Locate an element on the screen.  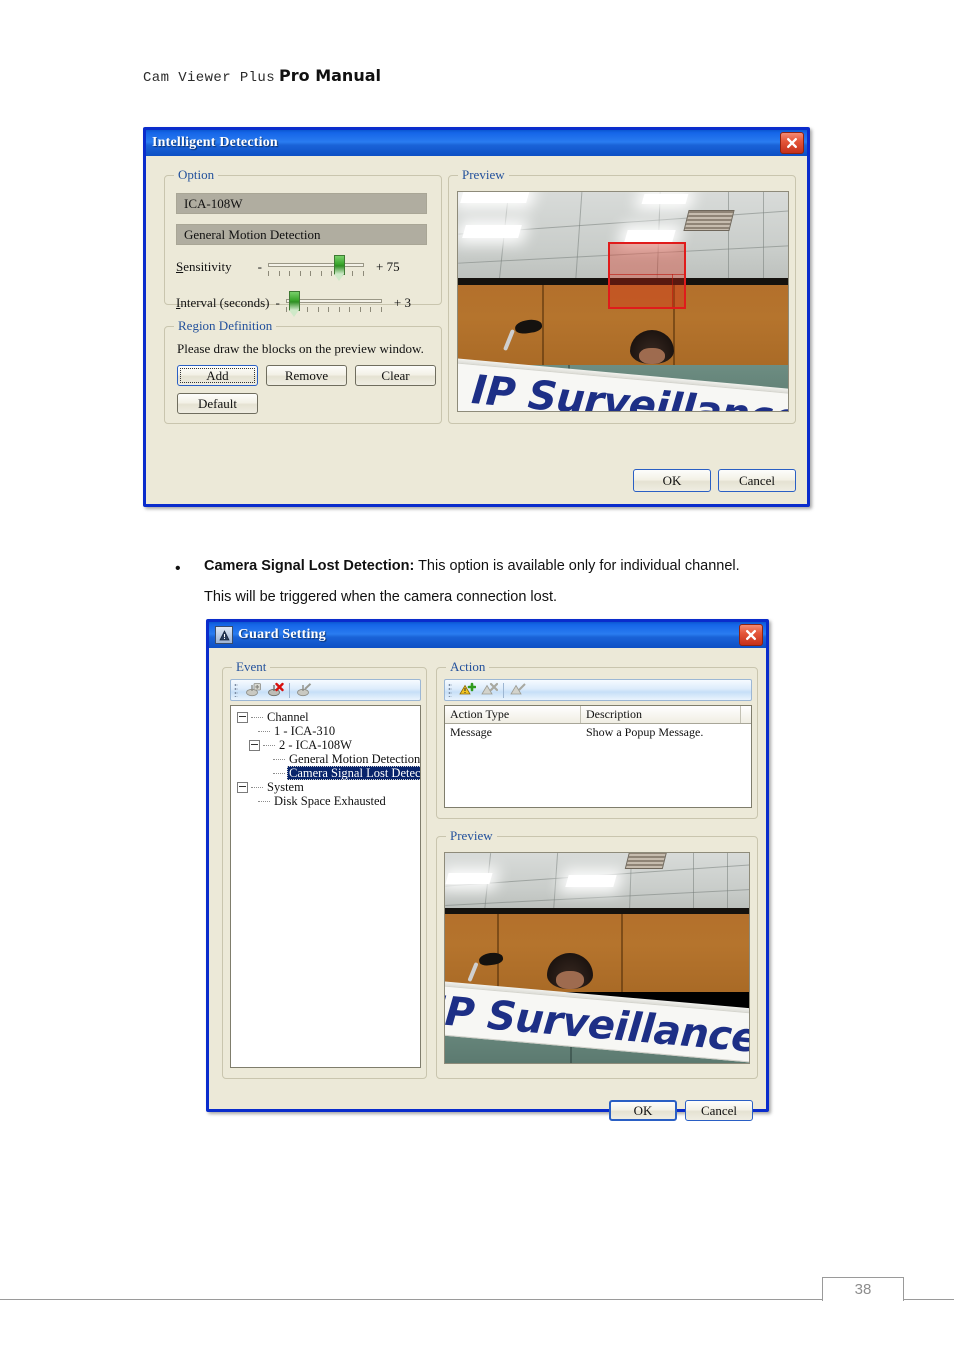
default-region-button: Default is located at coordinates (217, 403).